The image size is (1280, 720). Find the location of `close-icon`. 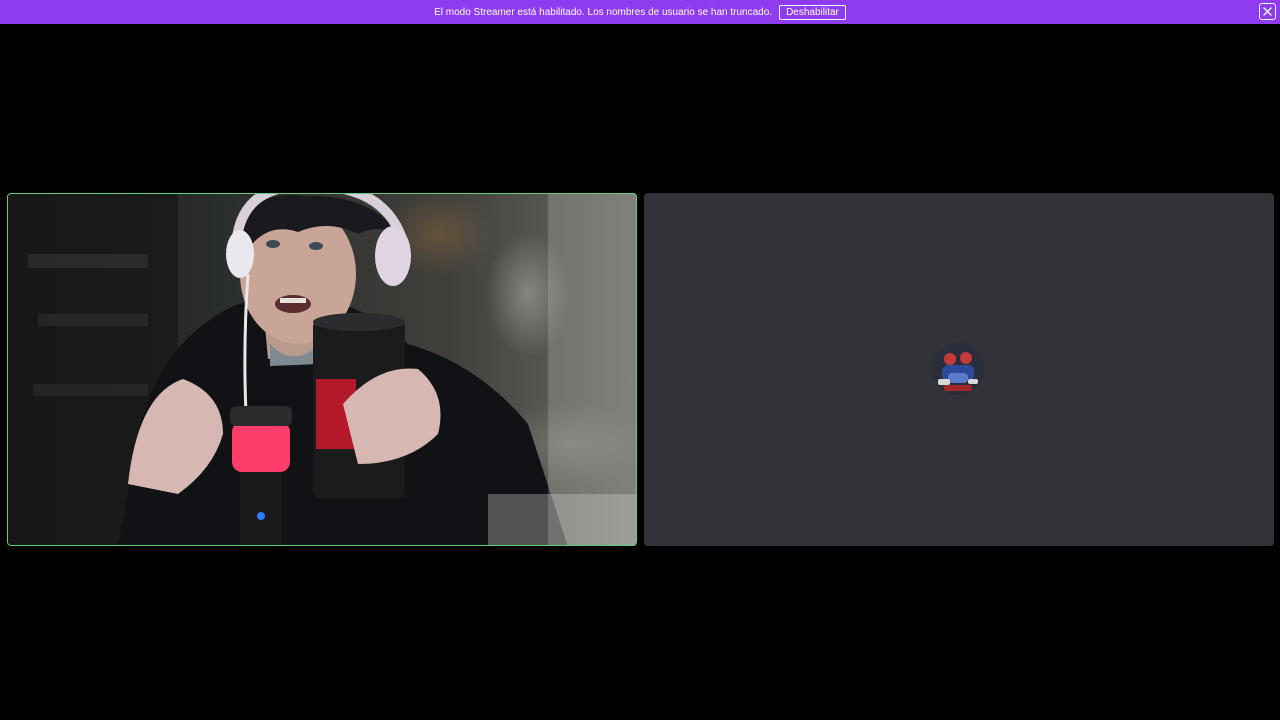

close-icon is located at coordinates (1267, 11).